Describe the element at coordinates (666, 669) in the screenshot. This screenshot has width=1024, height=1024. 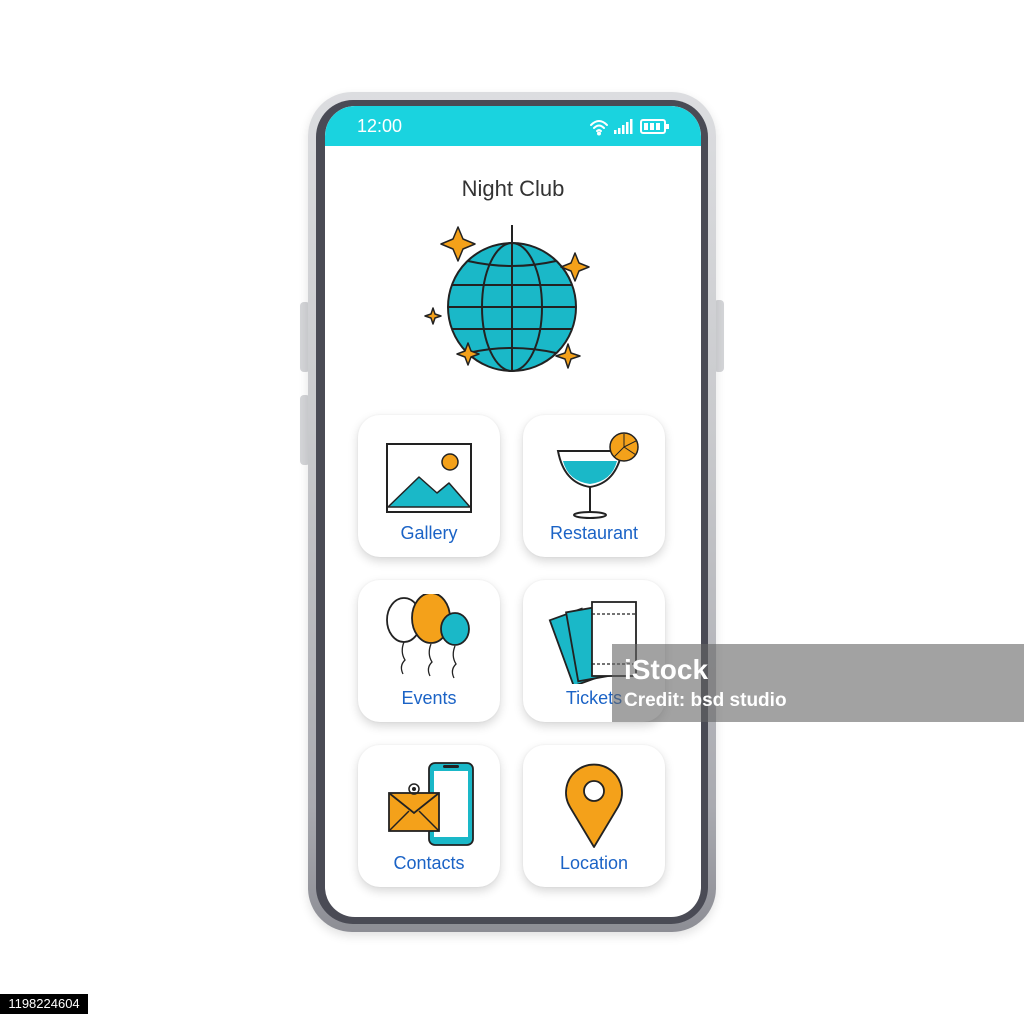
I see `watermark-logo: iStock` at that location.